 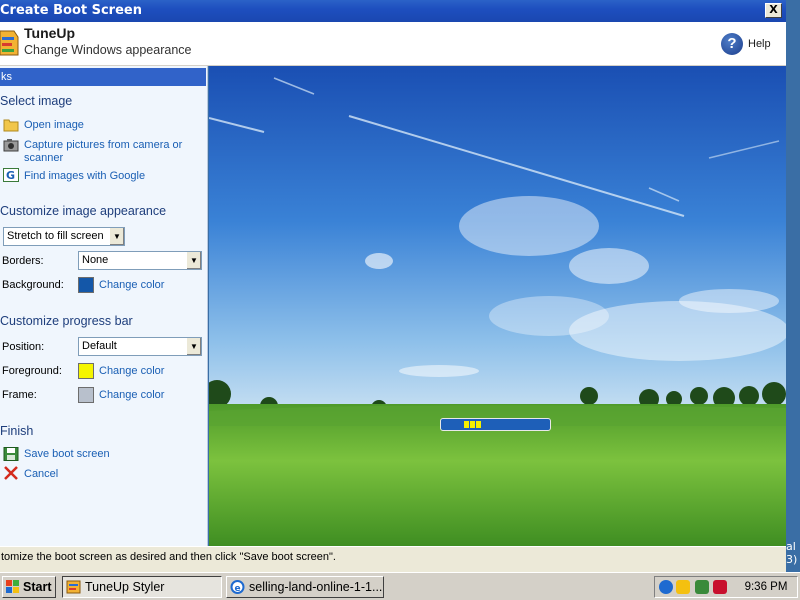 What do you see at coordinates (131, 395) in the screenshot?
I see `frame-change-color-link: Change color` at bounding box center [131, 395].